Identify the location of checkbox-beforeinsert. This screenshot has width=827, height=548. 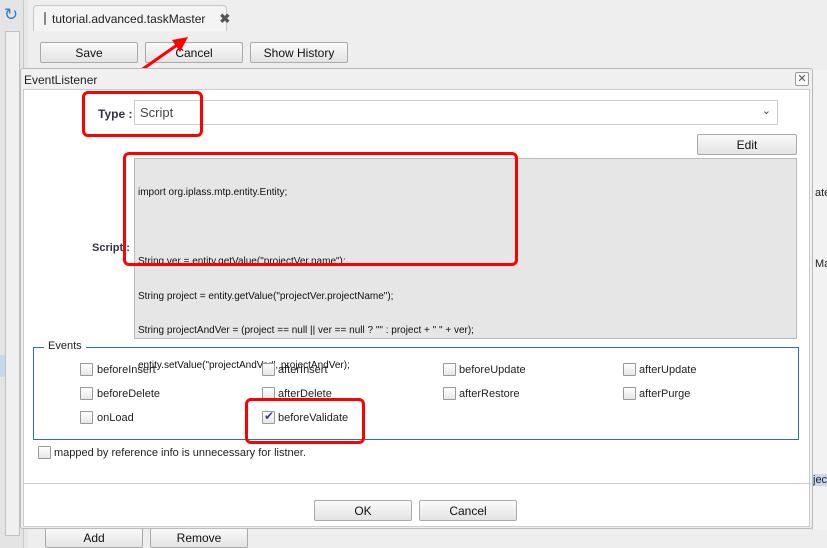
(86, 369).